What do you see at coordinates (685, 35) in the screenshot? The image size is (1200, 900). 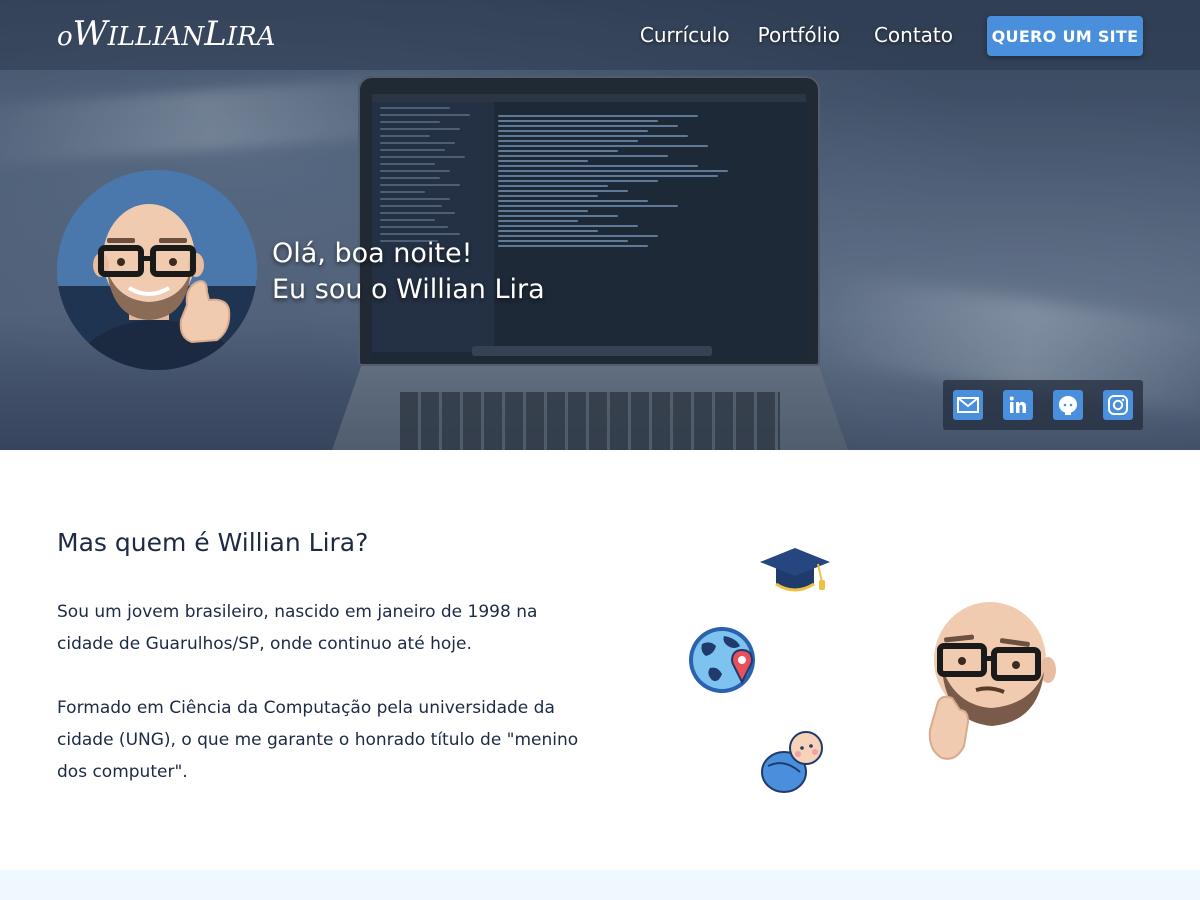 I see `nav-link-curriculo: Currículo` at bounding box center [685, 35].